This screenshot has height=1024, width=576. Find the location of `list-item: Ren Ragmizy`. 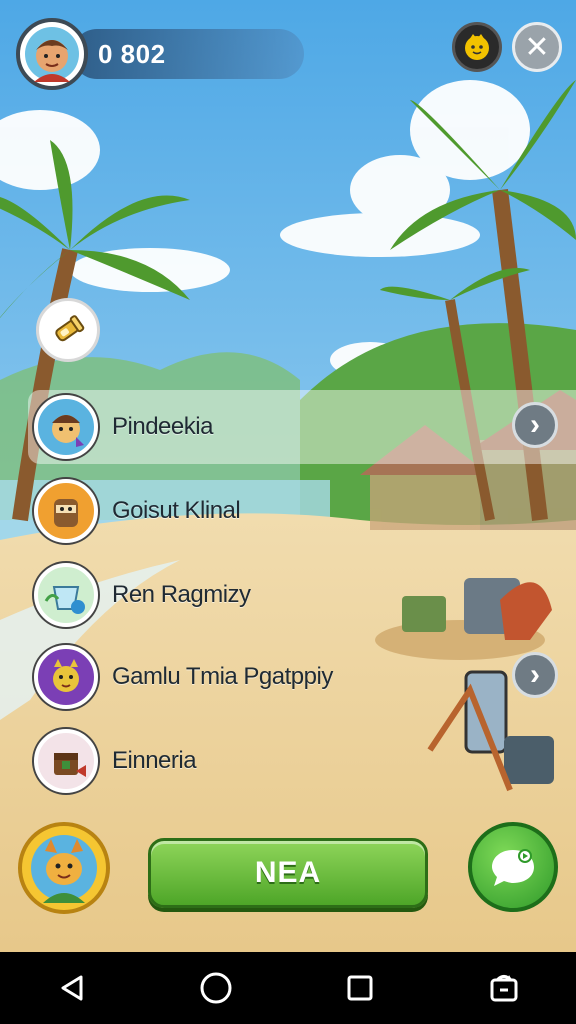

list-item: Ren Ragmizy is located at coordinates (142, 595).